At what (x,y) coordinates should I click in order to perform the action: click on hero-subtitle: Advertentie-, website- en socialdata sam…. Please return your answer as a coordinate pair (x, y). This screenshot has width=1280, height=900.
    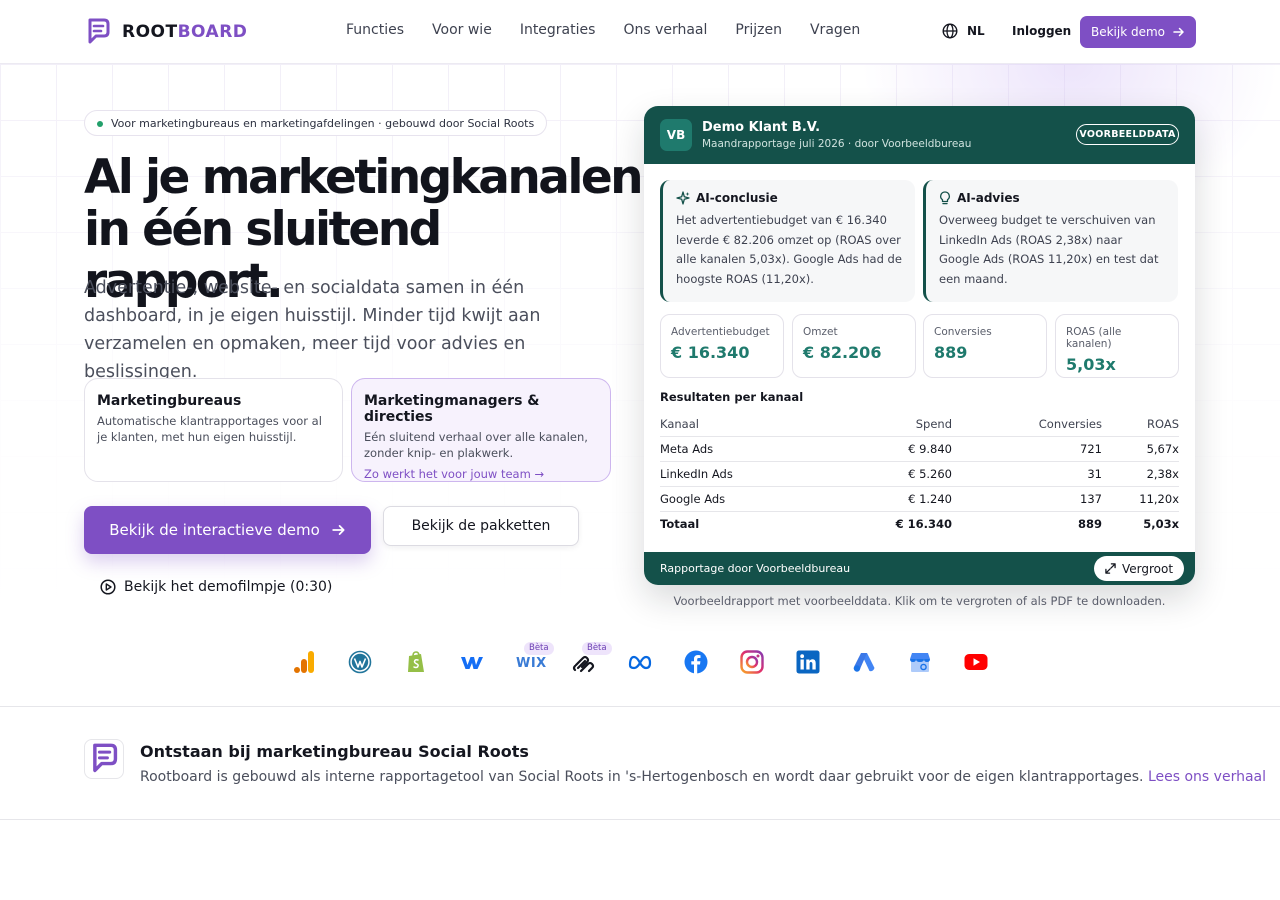
    Looking at the image, I should click on (312, 330).